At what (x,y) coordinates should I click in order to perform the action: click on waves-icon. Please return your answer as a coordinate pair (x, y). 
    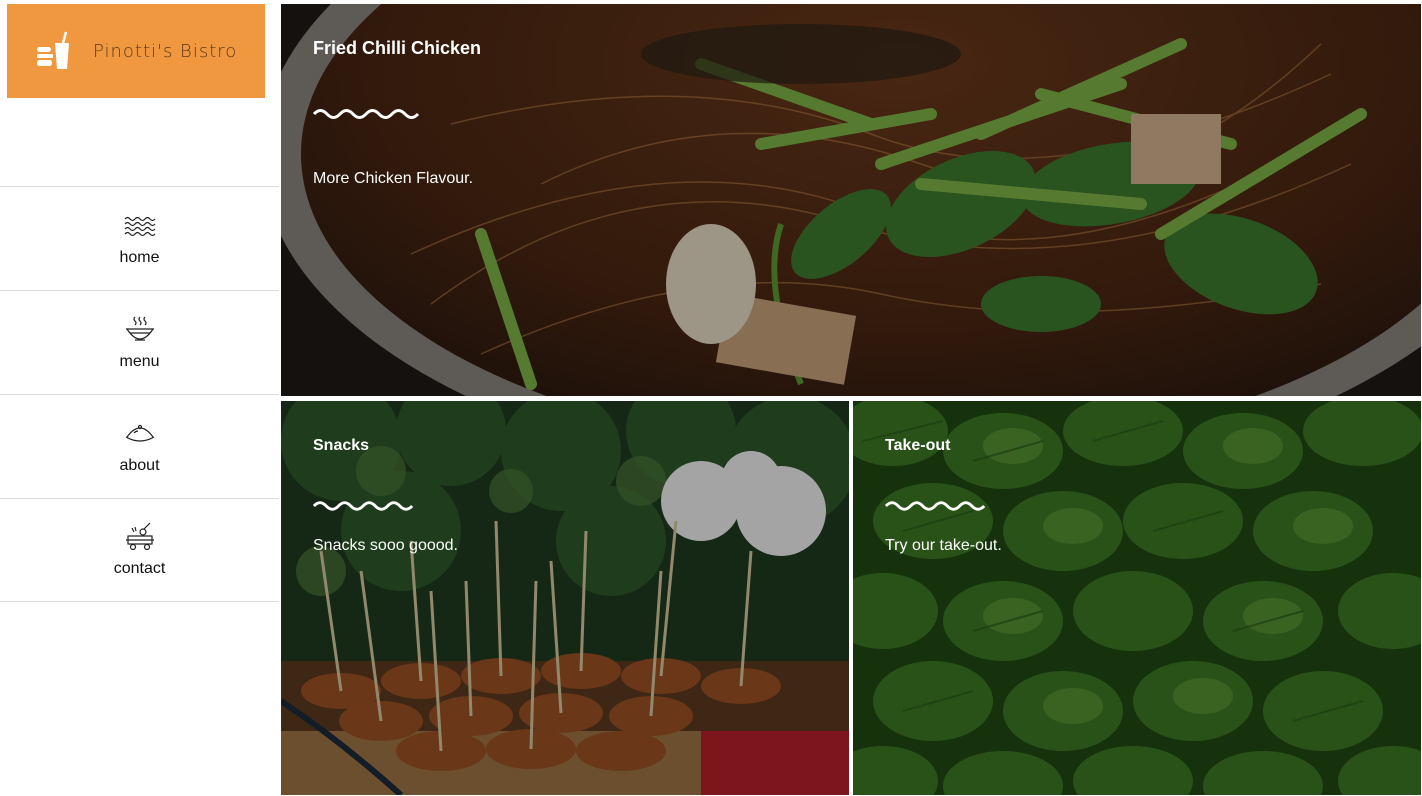
    Looking at the image, I should click on (139, 226).